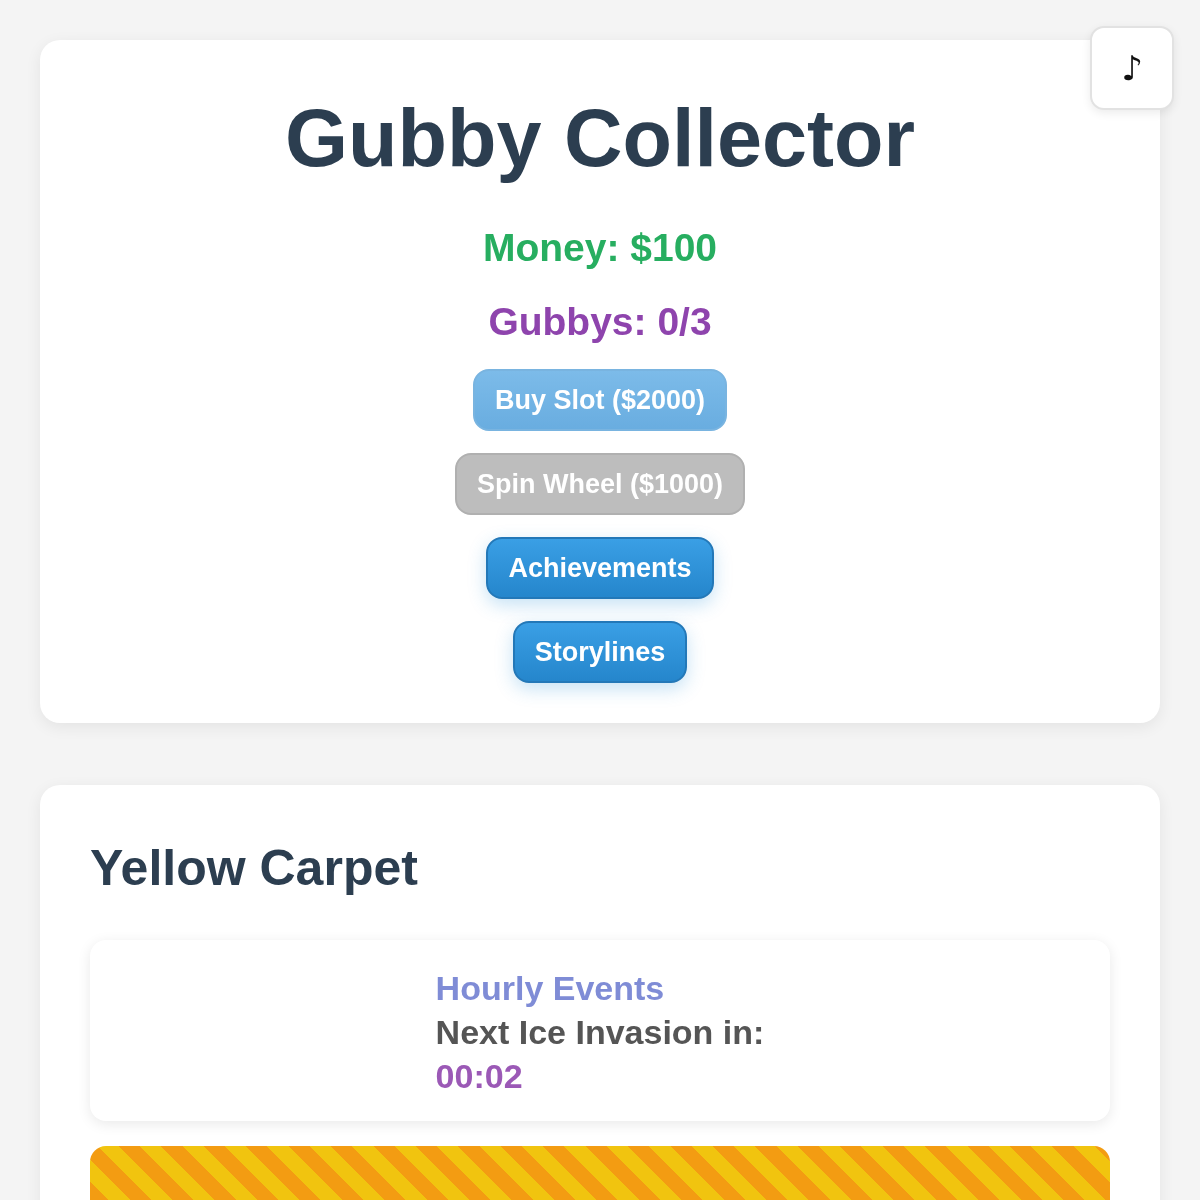 The height and width of the screenshot is (1200, 1200). What do you see at coordinates (550, 988) in the screenshot?
I see `event-title: Hourly Events` at bounding box center [550, 988].